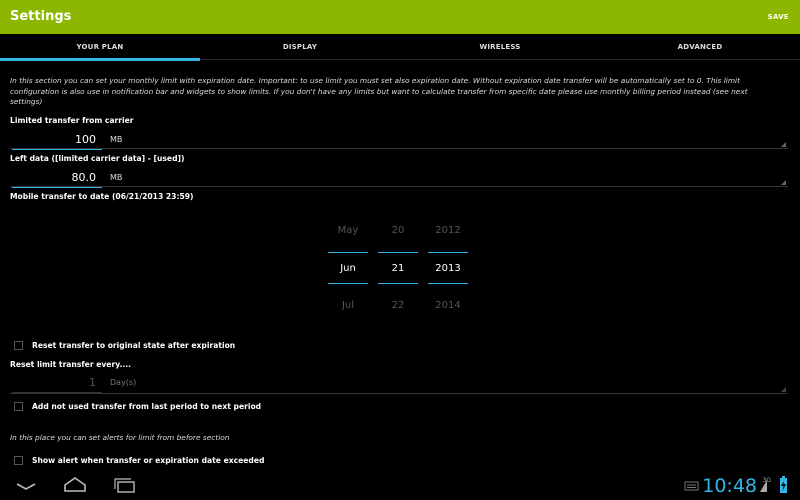 The height and width of the screenshot is (500, 800). What do you see at coordinates (448, 283) in the screenshot?
I see `year-divider-bottom` at bounding box center [448, 283].